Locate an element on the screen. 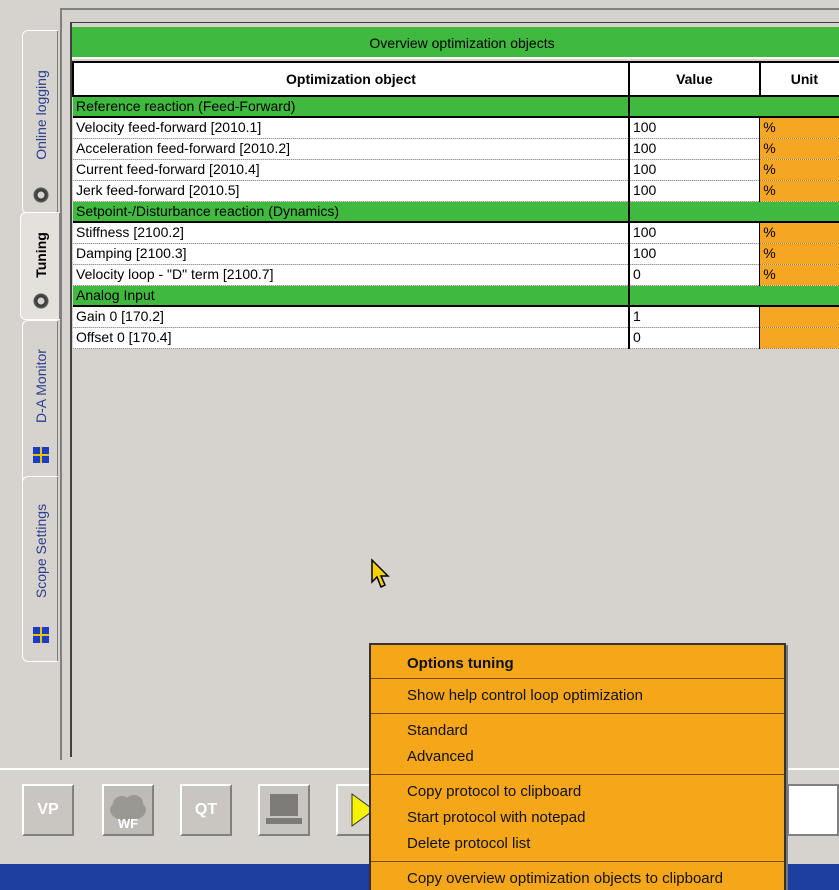  tab-scope-settings: Scope Settings is located at coordinates (40, 569).